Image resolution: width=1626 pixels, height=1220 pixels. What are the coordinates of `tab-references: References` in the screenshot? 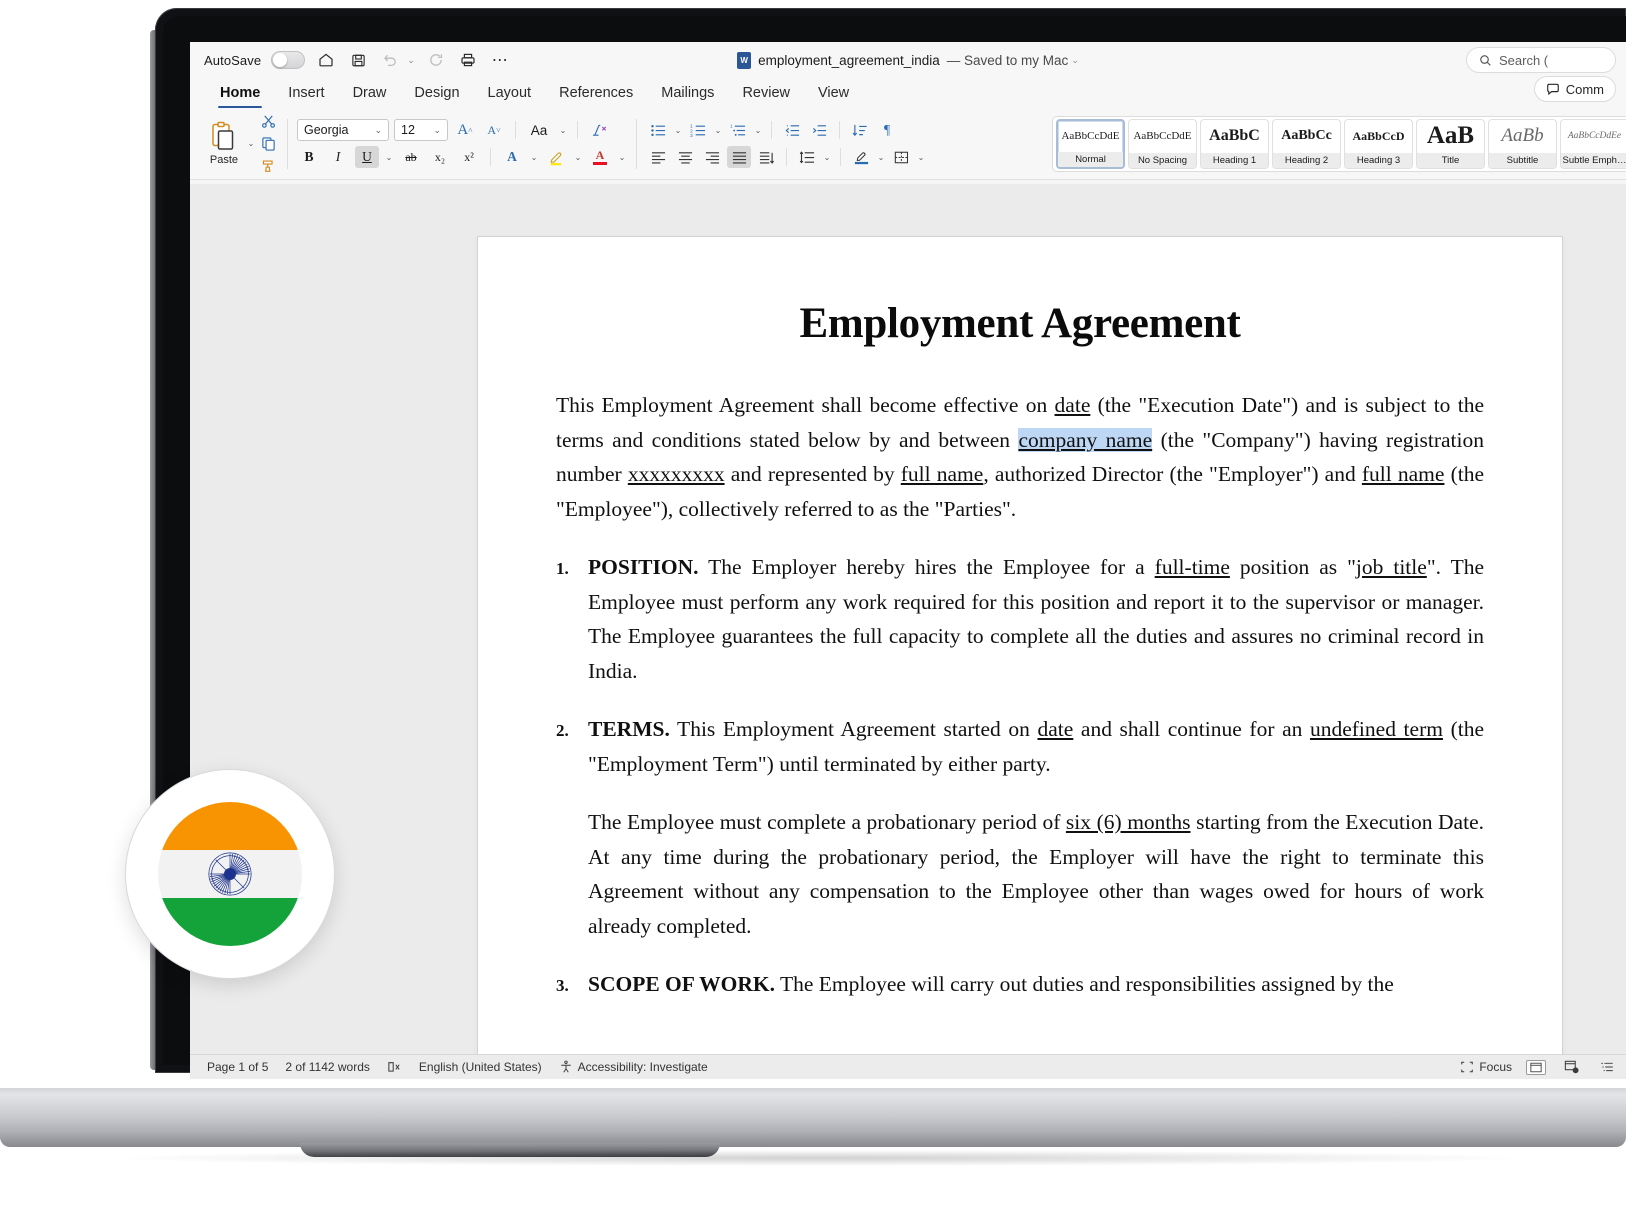 It's located at (596, 94).